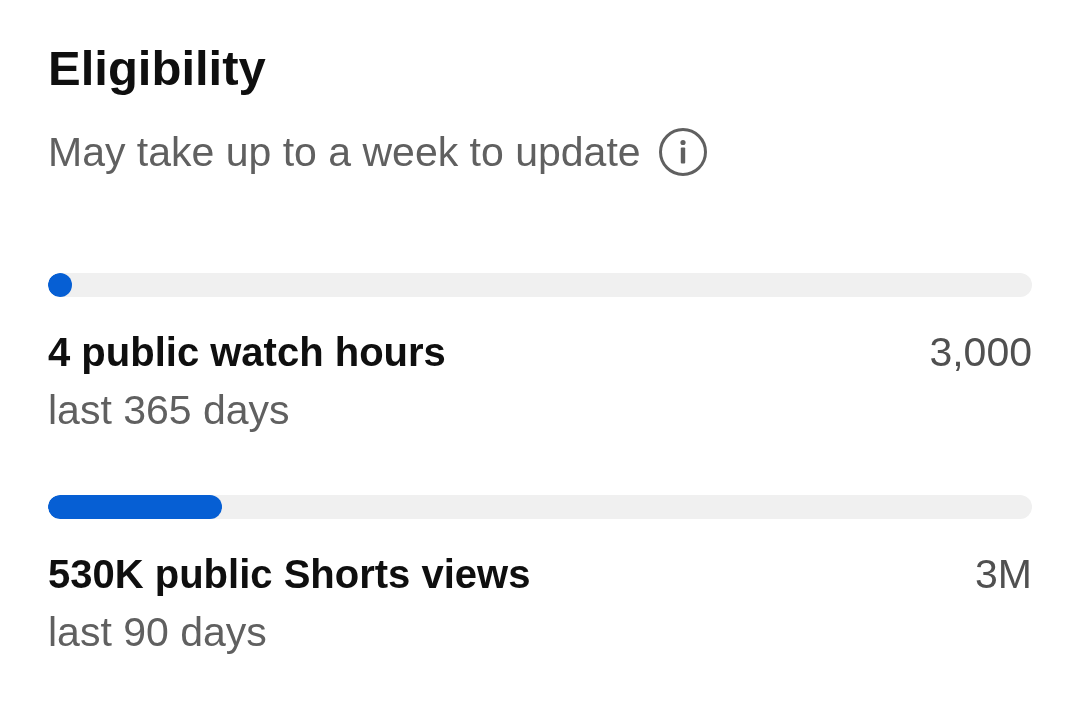 The height and width of the screenshot is (713, 1080). Describe the element at coordinates (682, 152) in the screenshot. I see `info-icon` at that location.